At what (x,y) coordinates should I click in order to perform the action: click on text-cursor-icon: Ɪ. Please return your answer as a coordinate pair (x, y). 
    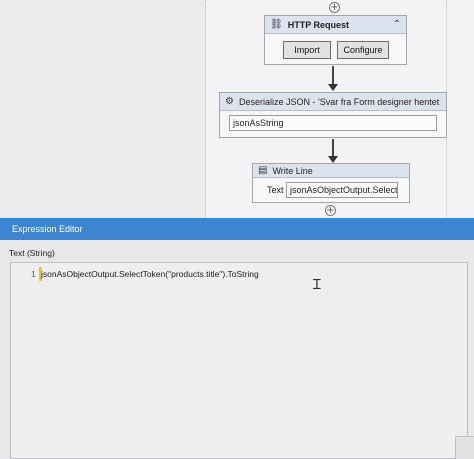
    Looking at the image, I should click on (317, 285).